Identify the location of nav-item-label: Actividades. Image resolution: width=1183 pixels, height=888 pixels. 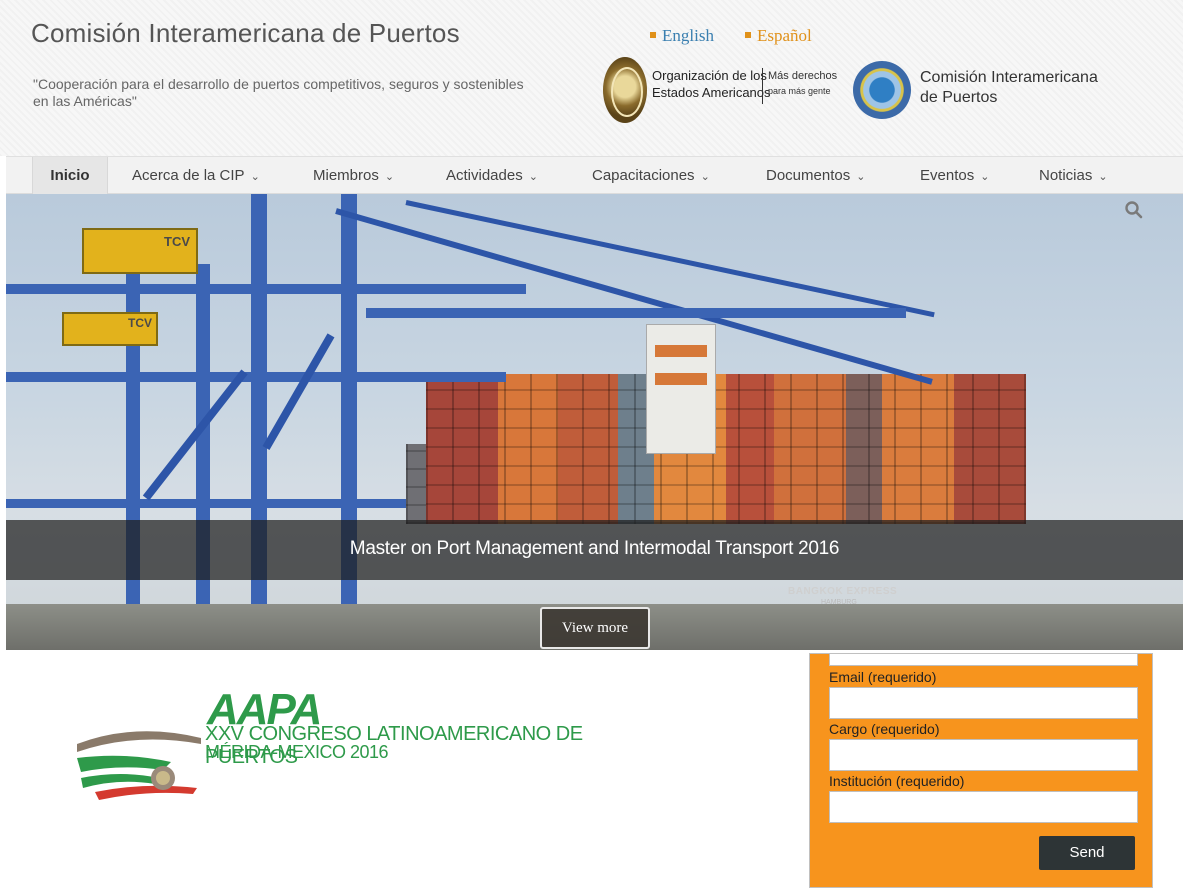
(484, 175).